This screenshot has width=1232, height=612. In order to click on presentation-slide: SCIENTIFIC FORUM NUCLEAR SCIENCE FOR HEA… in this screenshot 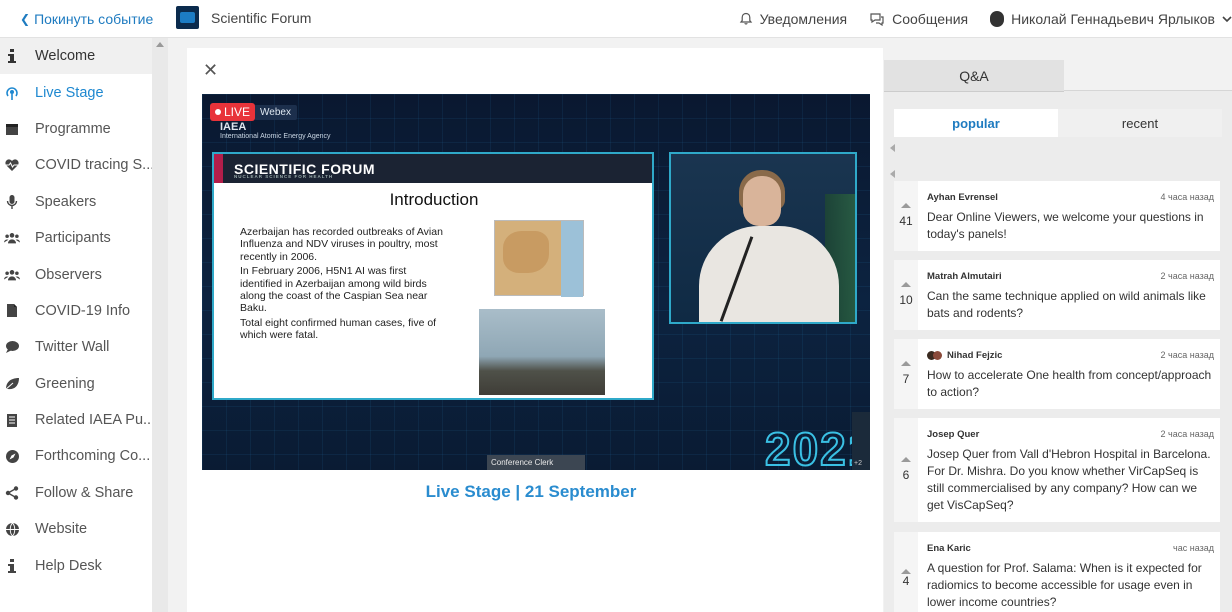, I will do `click(433, 276)`.